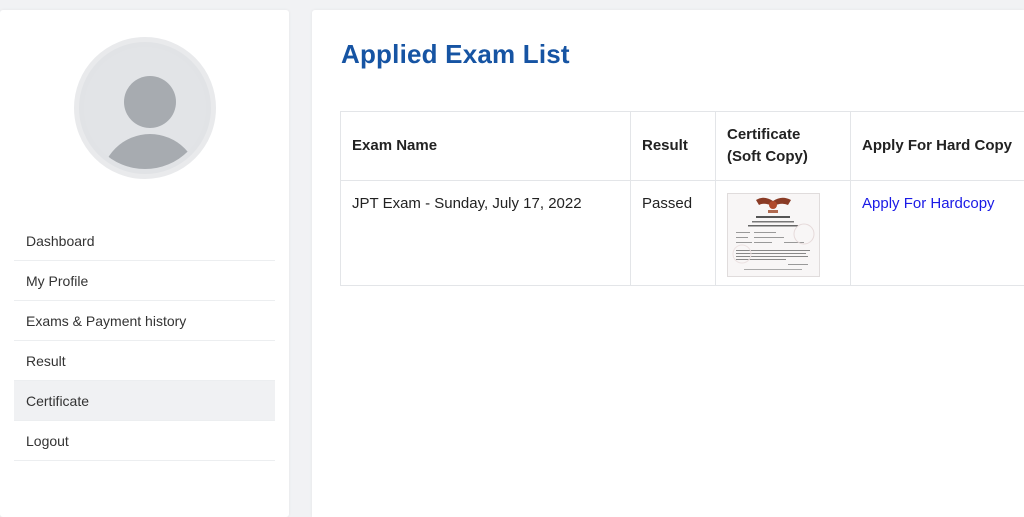 This screenshot has height=517, width=1024. What do you see at coordinates (485, 233) in the screenshot?
I see `cell-exam-name: JPT Exam - Sunday, July 17, 2022` at bounding box center [485, 233].